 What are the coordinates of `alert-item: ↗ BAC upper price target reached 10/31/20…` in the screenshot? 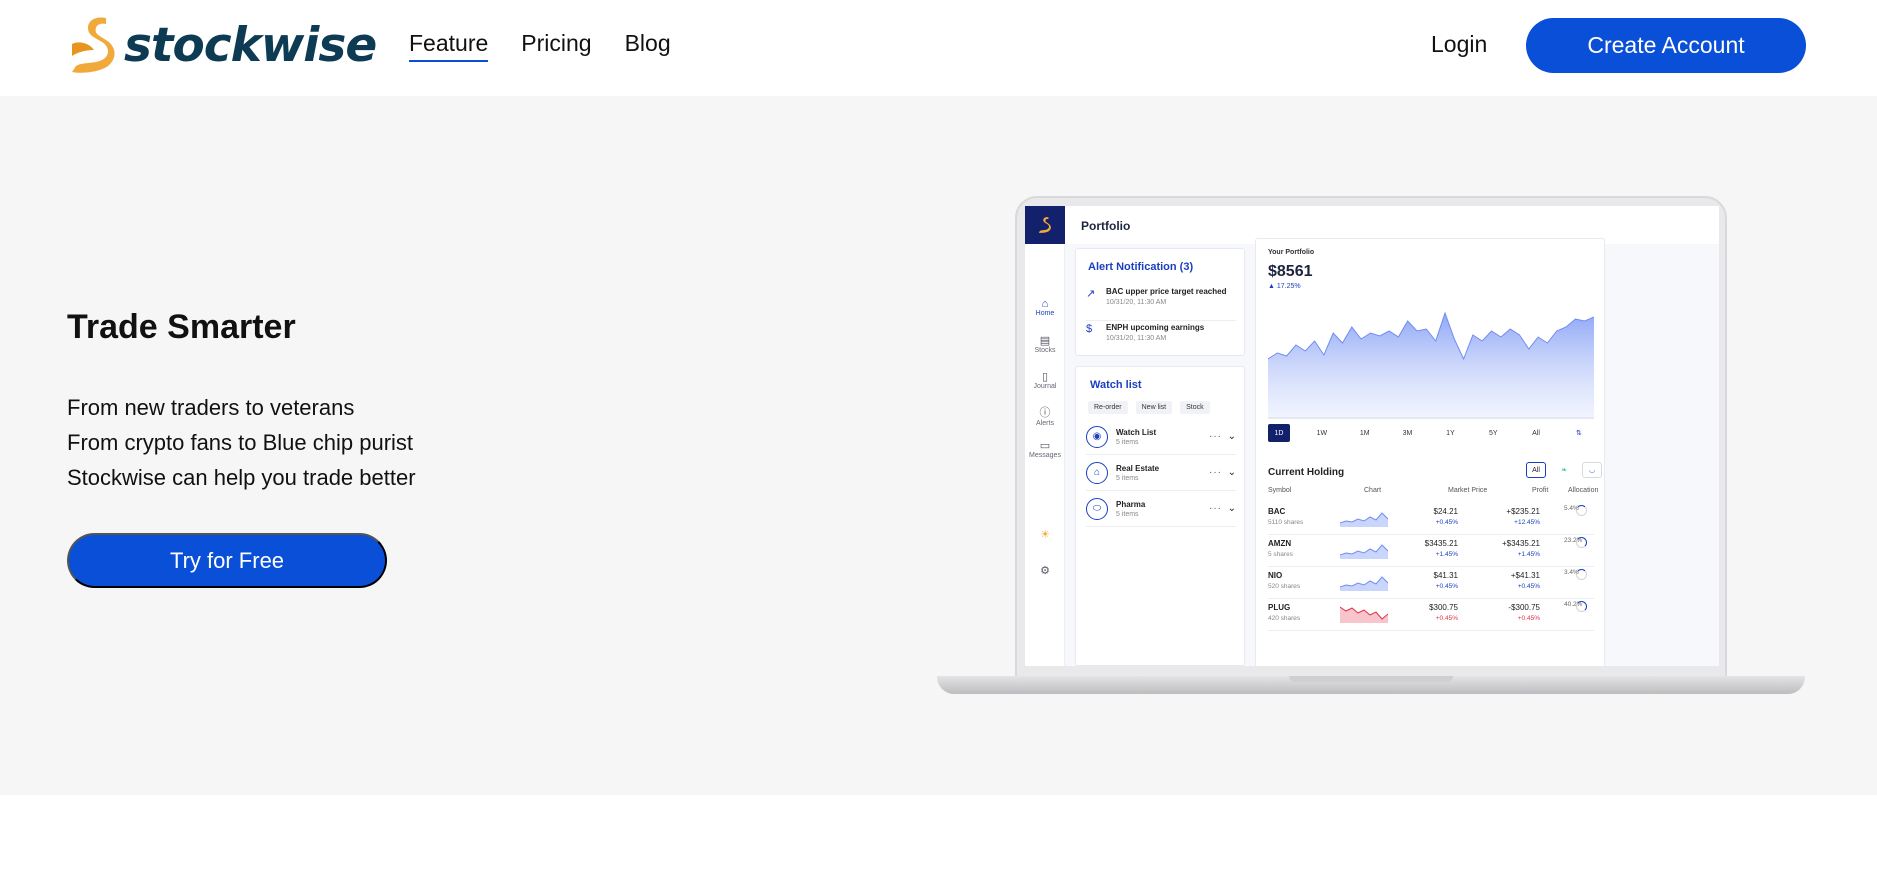 It's located at (1161, 304).